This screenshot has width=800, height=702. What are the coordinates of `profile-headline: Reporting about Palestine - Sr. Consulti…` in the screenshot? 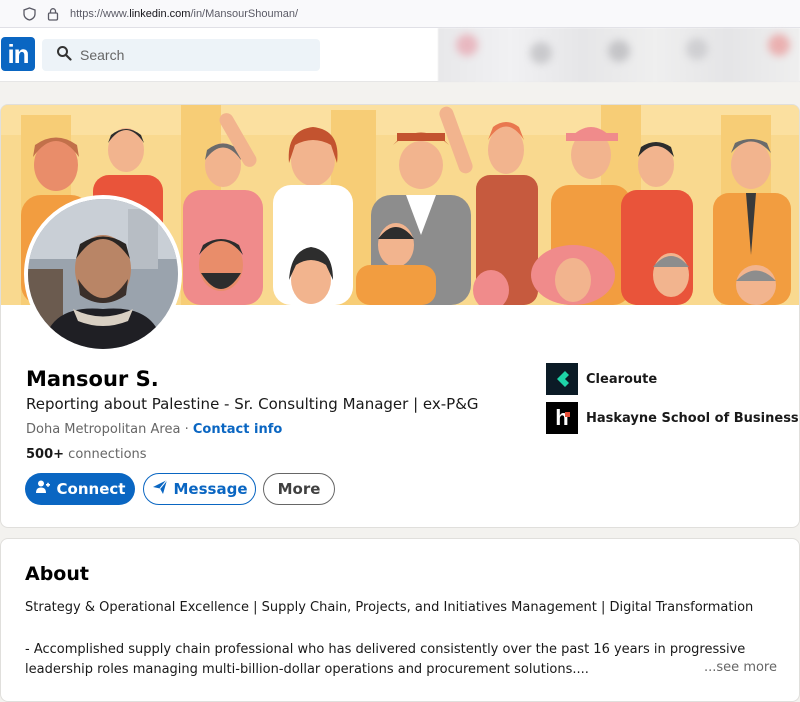 It's located at (252, 404).